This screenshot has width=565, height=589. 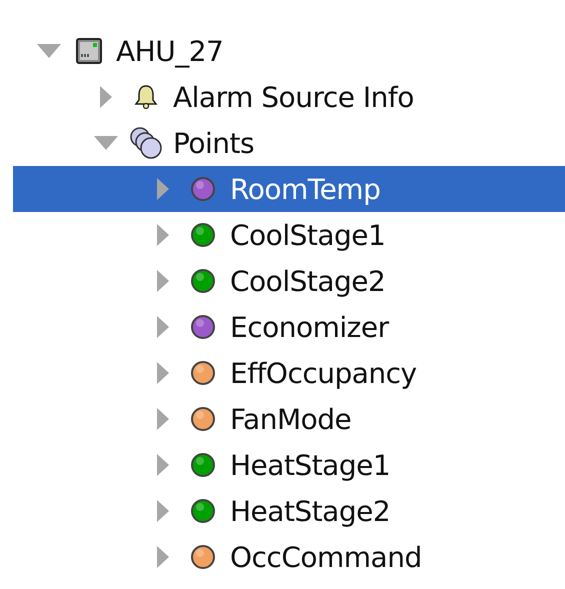 I want to click on node-label: HeatStage2, so click(x=310, y=511).